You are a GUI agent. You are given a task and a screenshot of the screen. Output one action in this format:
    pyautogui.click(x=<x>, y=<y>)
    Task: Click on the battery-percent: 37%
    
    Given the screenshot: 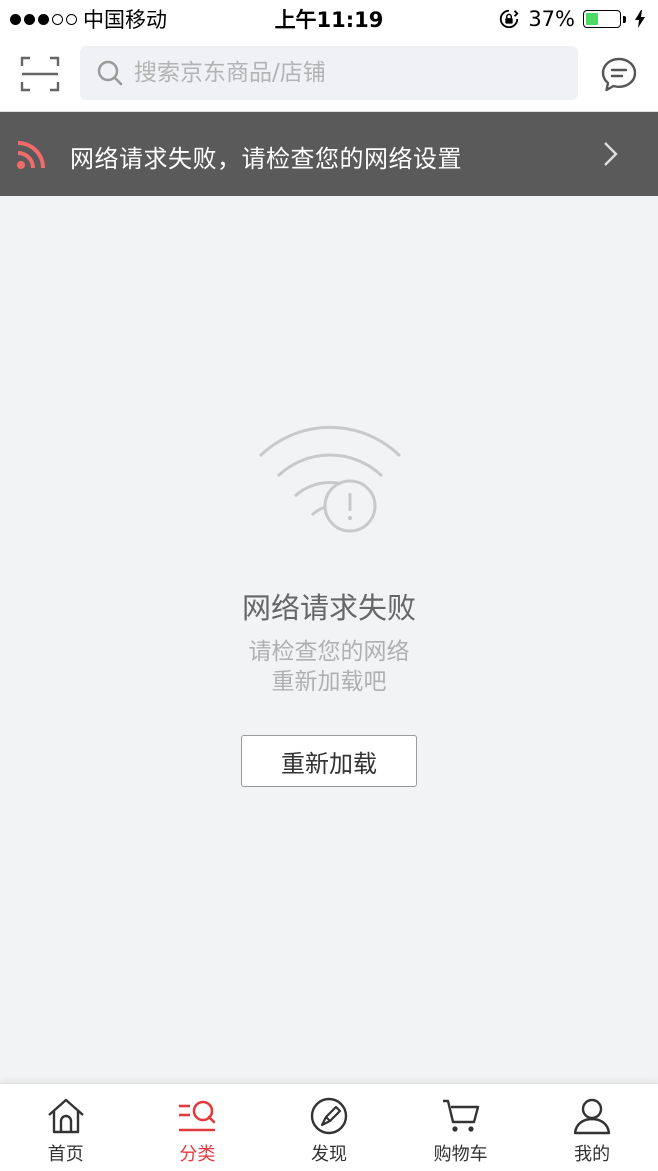 What is the action you would take?
    pyautogui.click(x=551, y=19)
    